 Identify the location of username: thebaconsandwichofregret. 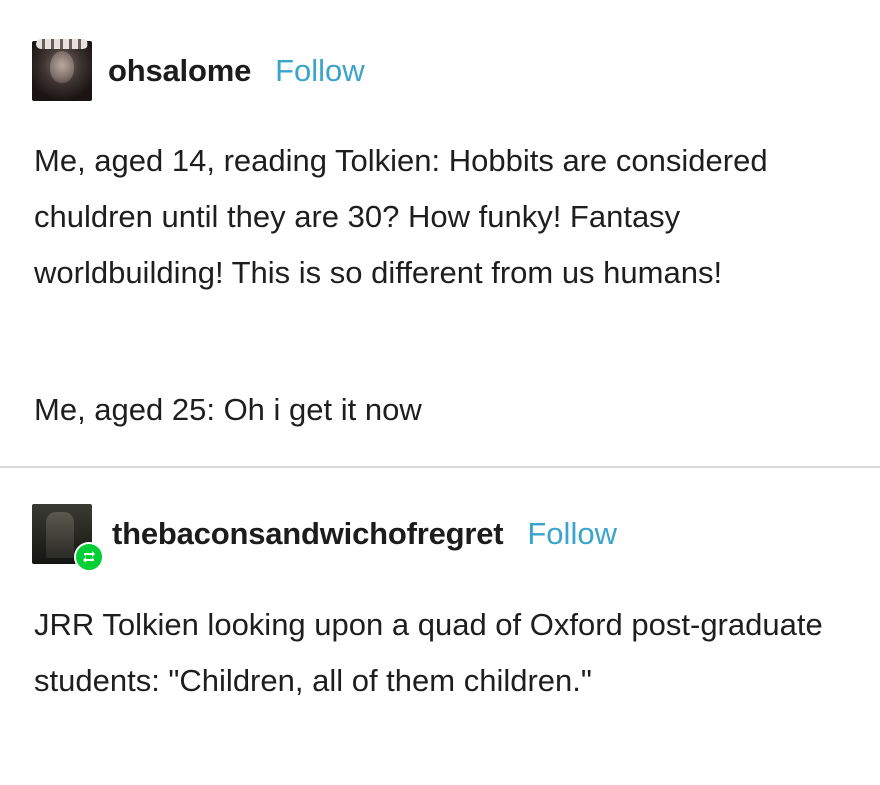
(308, 534).